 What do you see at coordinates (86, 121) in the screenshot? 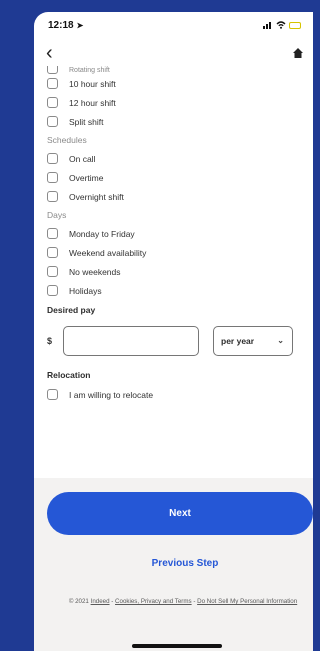
I see `checkbox-label: Split shift` at bounding box center [86, 121].